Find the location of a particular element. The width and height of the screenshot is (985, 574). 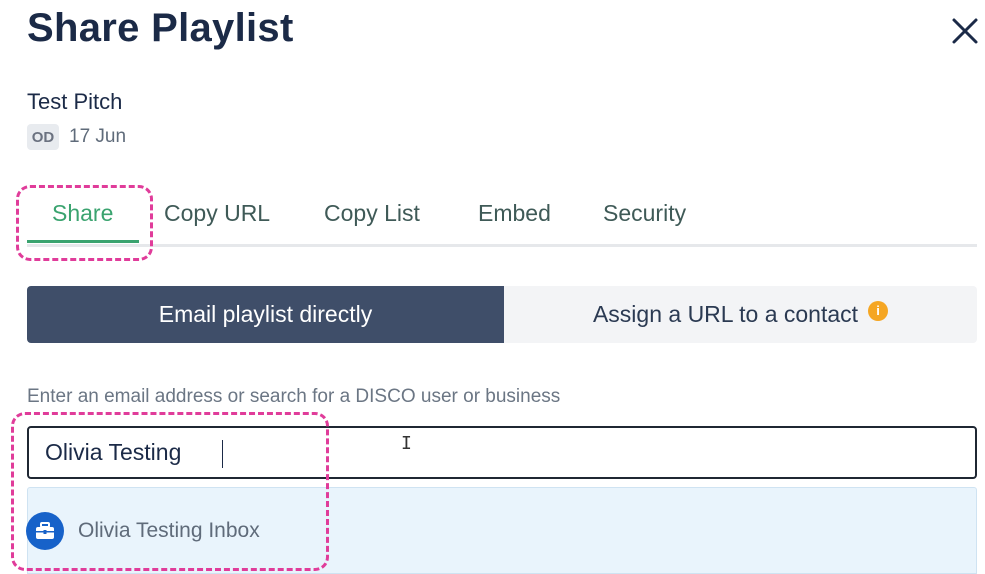

dialog-title: Share Playlist is located at coordinates (160, 28).